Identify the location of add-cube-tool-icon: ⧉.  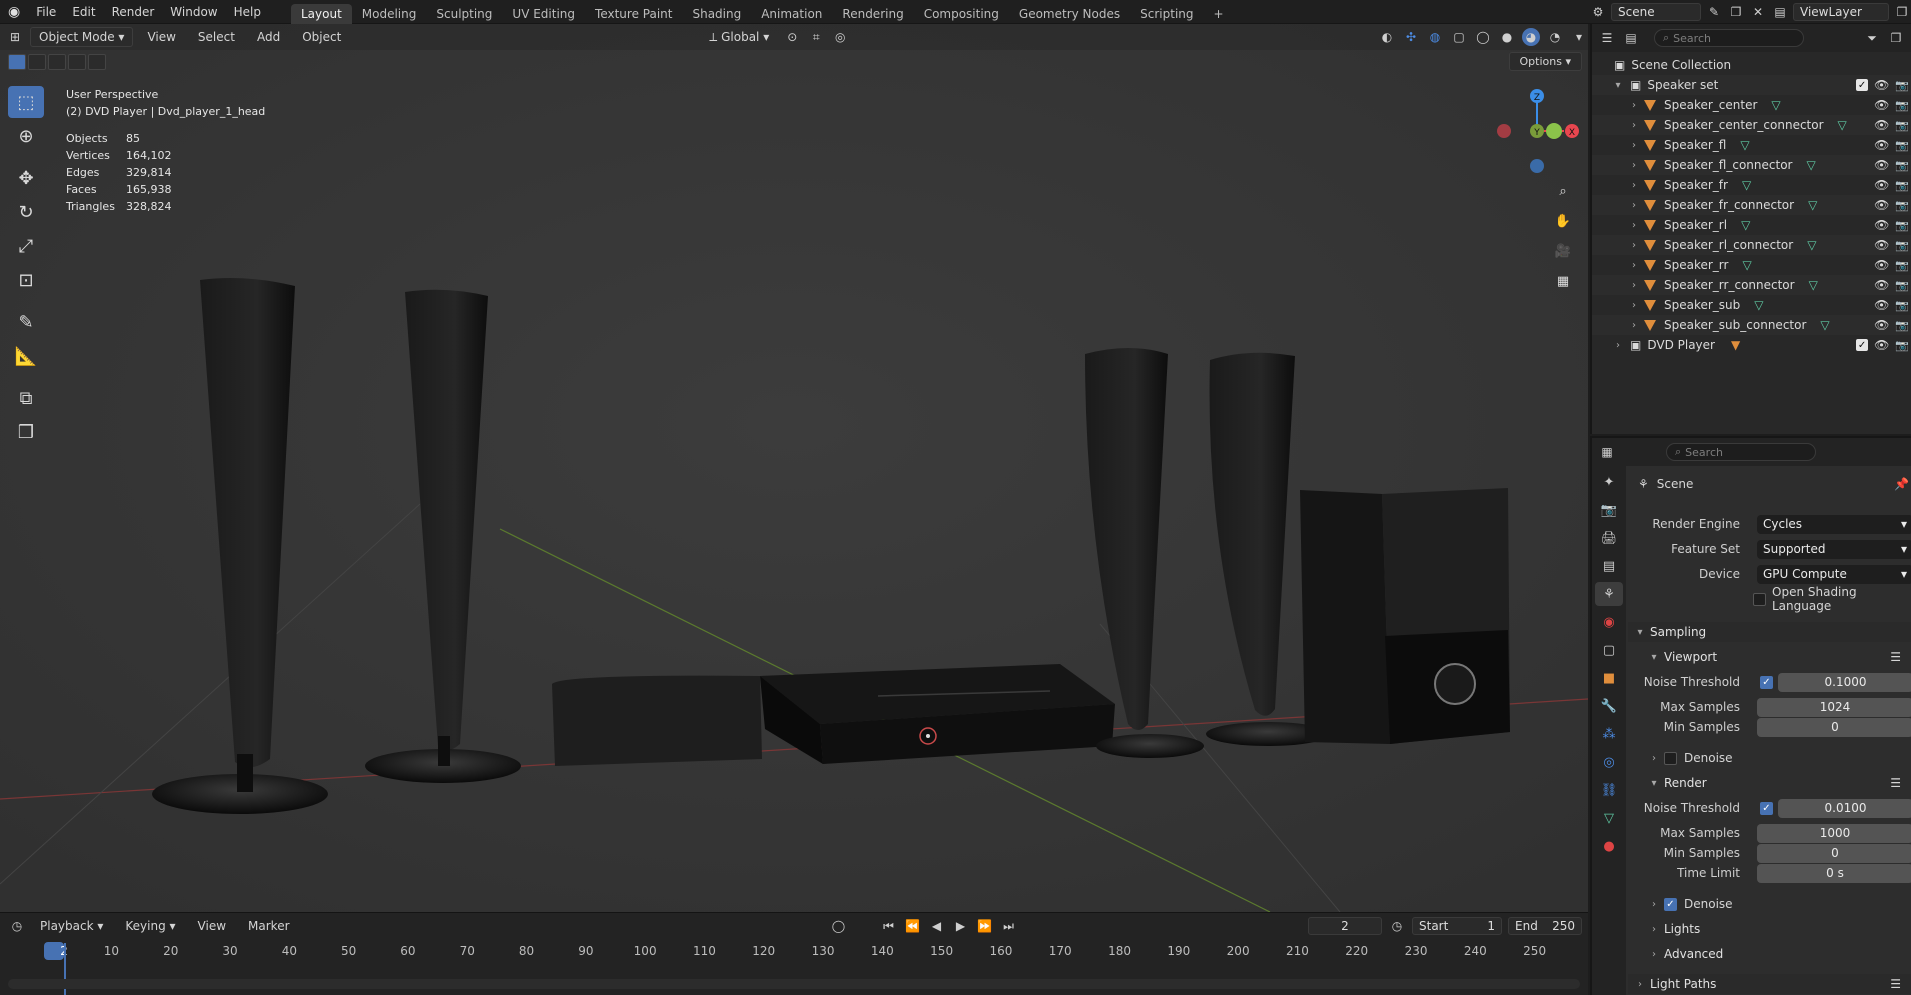
(26, 398).